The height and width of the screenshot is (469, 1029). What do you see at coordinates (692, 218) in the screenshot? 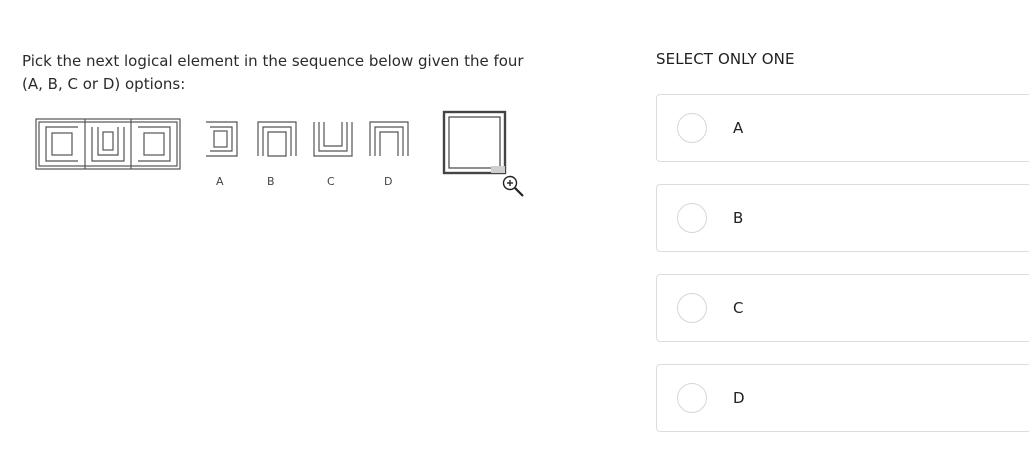
I see `radio-button-b` at bounding box center [692, 218].